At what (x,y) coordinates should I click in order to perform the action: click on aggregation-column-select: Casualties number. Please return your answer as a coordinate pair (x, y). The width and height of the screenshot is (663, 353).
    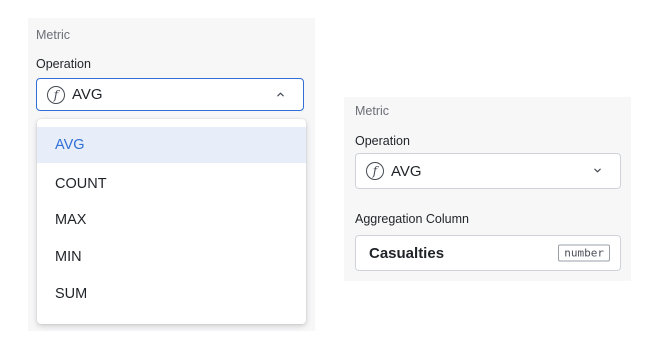
    Looking at the image, I should click on (488, 253).